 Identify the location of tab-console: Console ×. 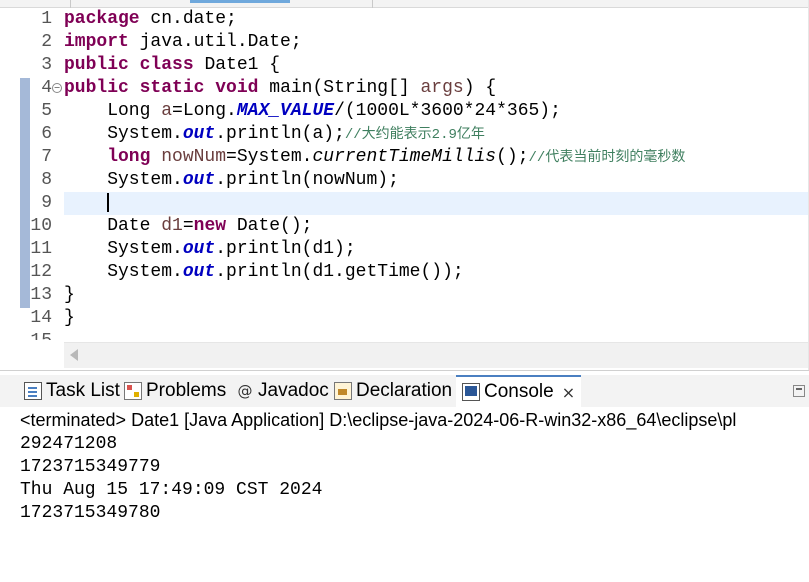
(519, 391).